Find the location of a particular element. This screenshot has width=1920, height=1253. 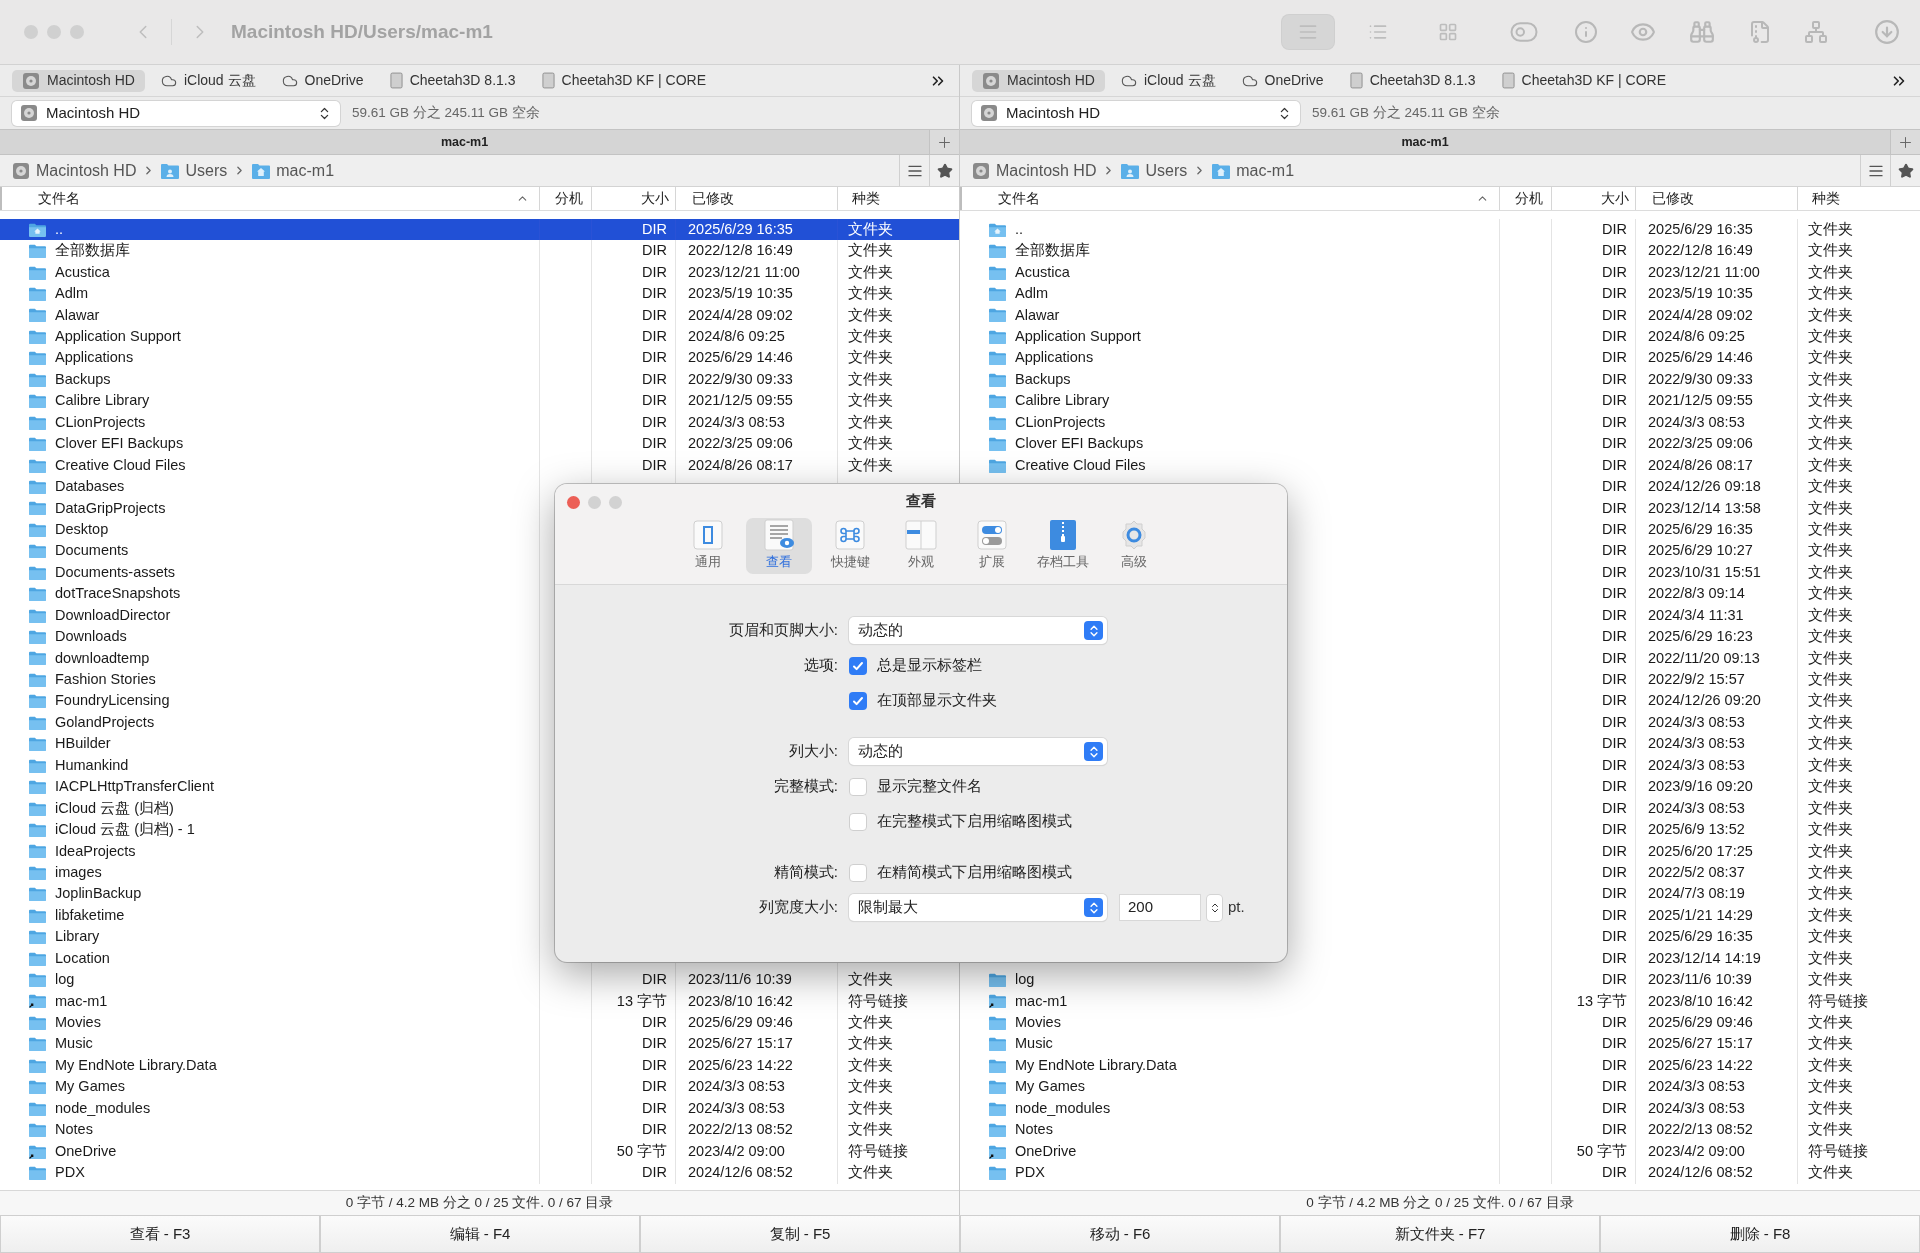

window-title: Macintosh HD/Users/mac-m1 is located at coordinates (362, 31).